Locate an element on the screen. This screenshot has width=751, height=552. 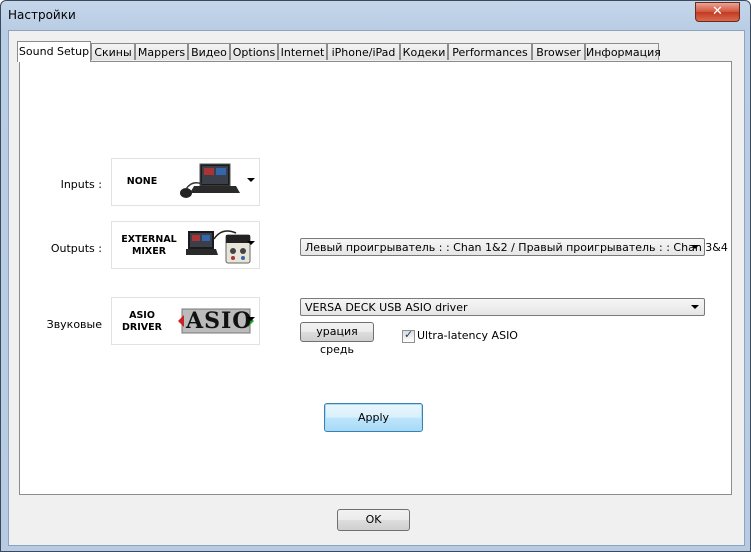
driver-selector: ASIO DRIVER ASIO is located at coordinates (185, 321).